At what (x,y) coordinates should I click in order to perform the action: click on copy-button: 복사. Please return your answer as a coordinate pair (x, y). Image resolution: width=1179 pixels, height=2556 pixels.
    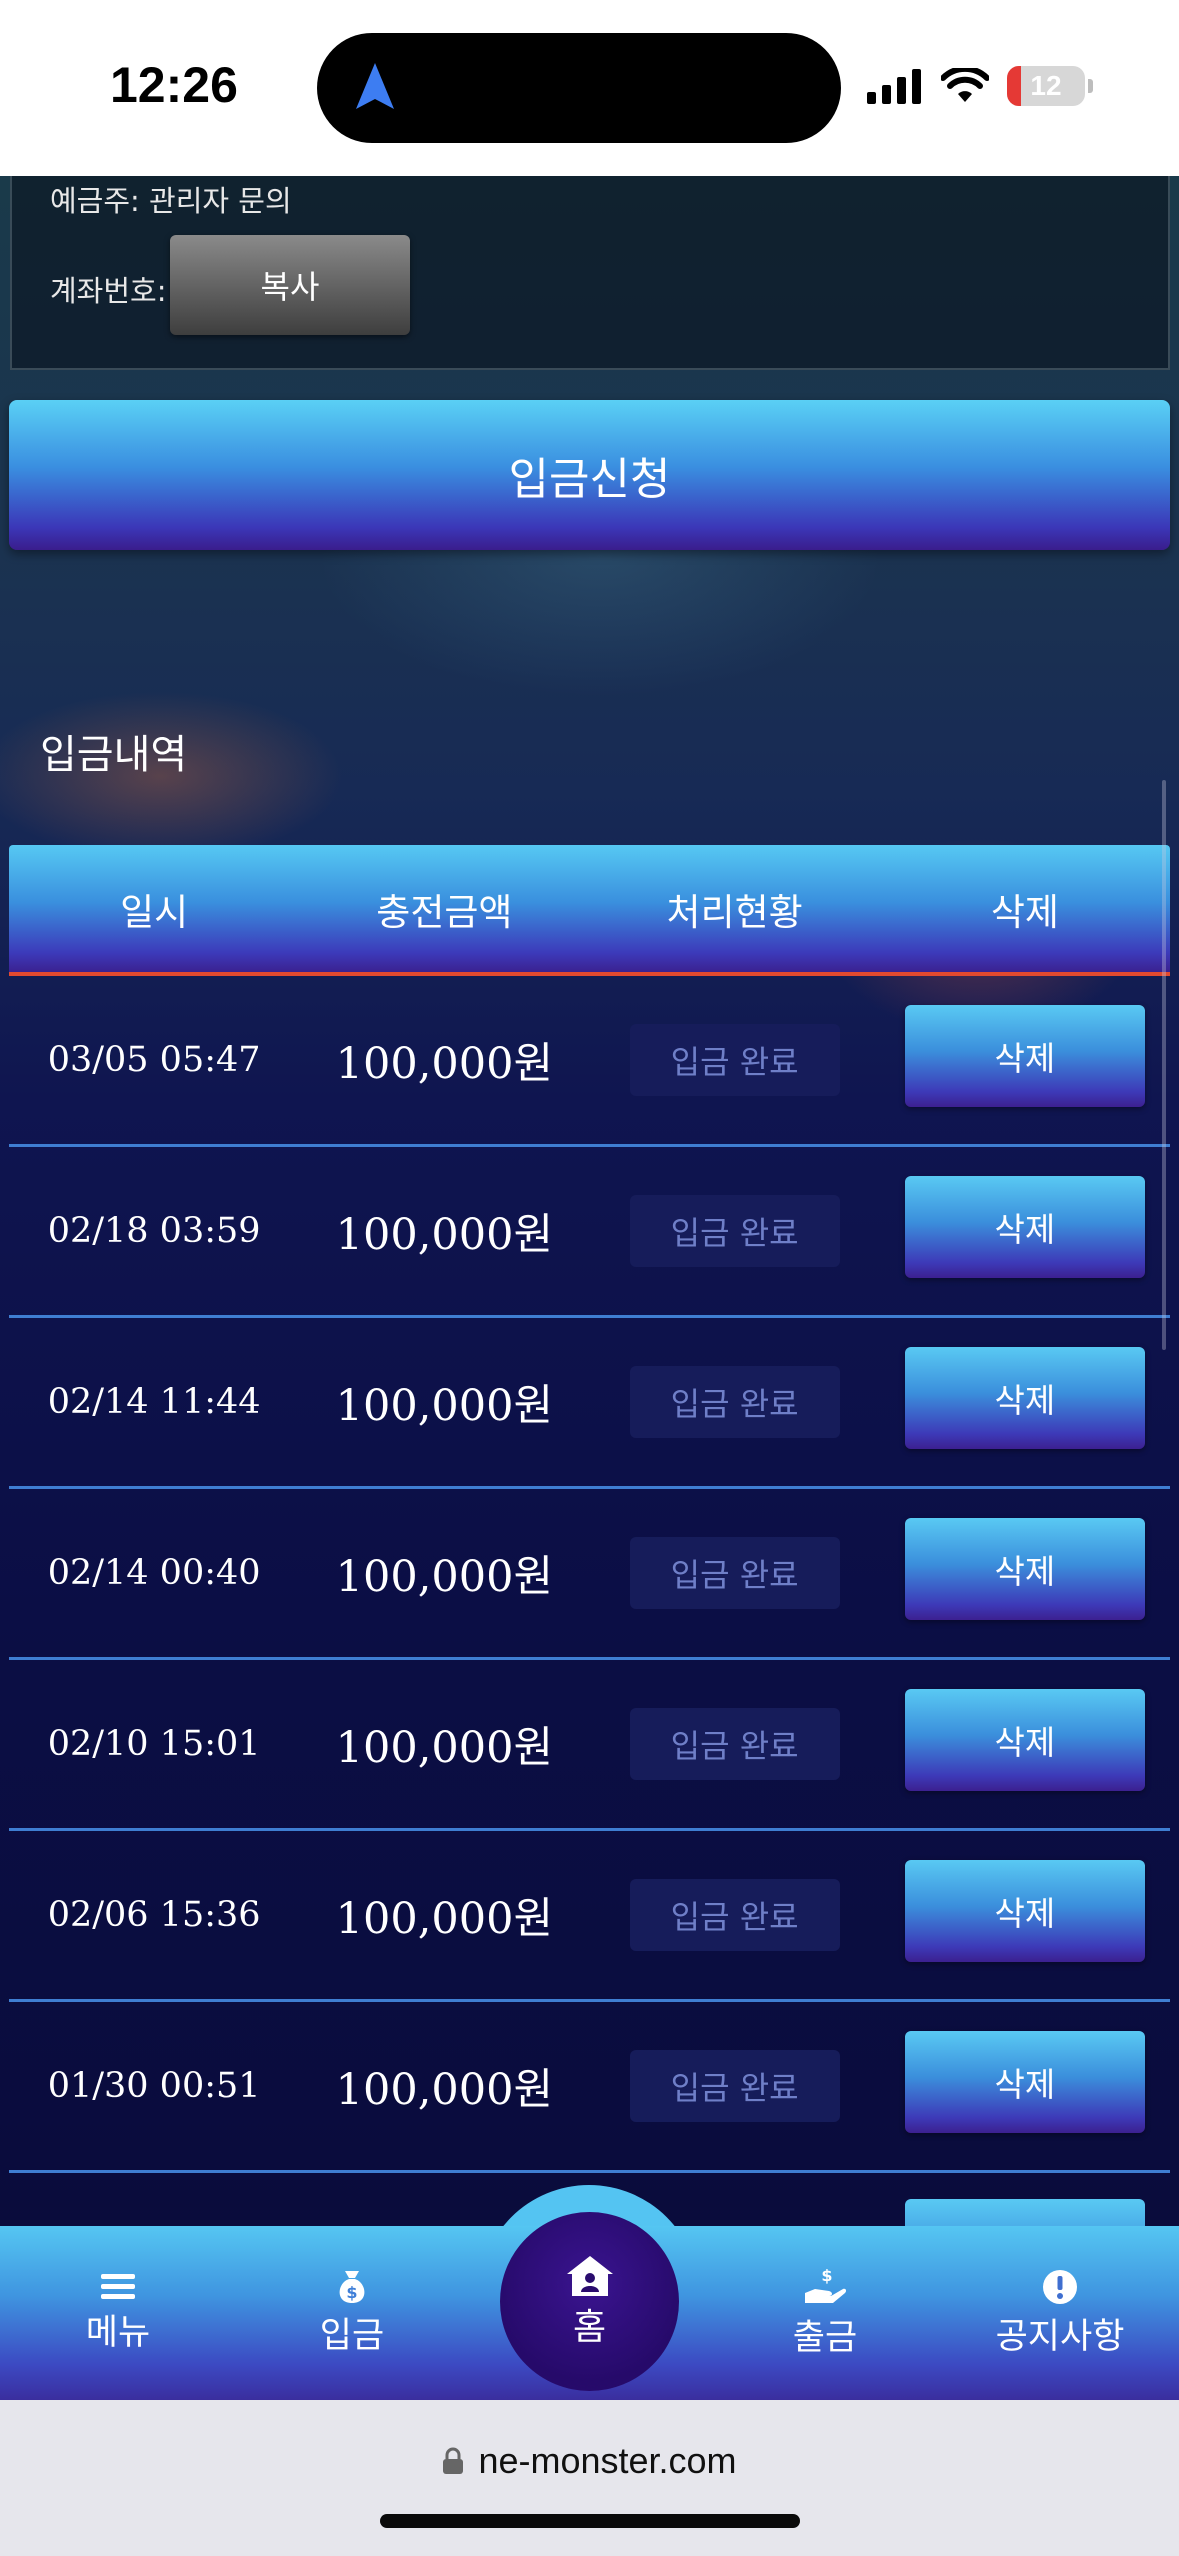
    Looking at the image, I should click on (290, 285).